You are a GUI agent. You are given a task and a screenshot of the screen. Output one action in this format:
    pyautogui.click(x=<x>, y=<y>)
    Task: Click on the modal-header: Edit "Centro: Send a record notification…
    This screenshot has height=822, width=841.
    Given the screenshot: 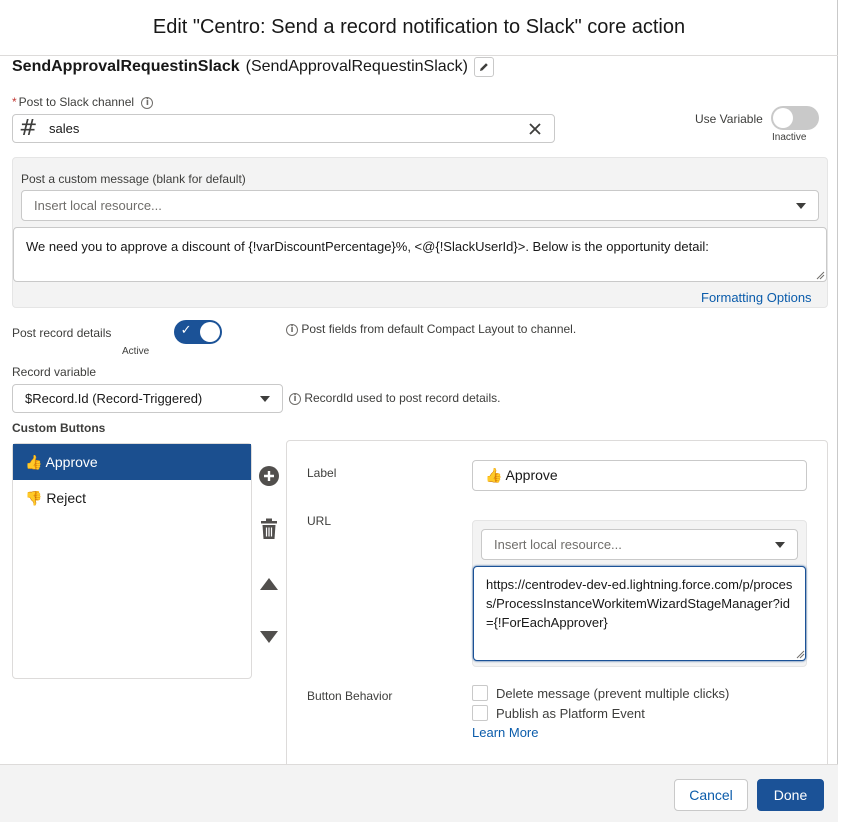 What is the action you would take?
    pyautogui.click(x=419, y=28)
    